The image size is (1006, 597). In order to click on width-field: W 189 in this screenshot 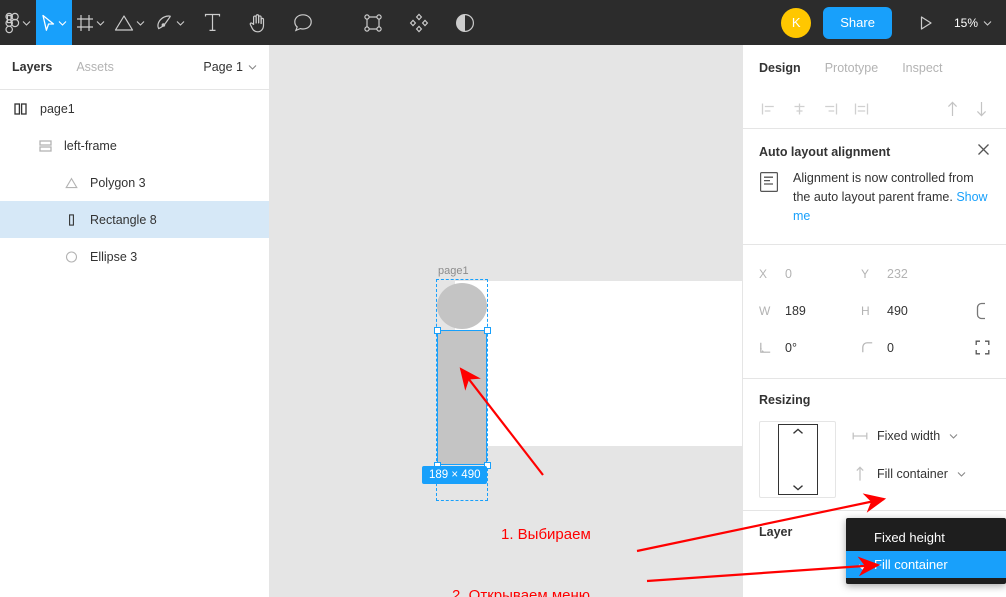, I will do `click(810, 311)`.